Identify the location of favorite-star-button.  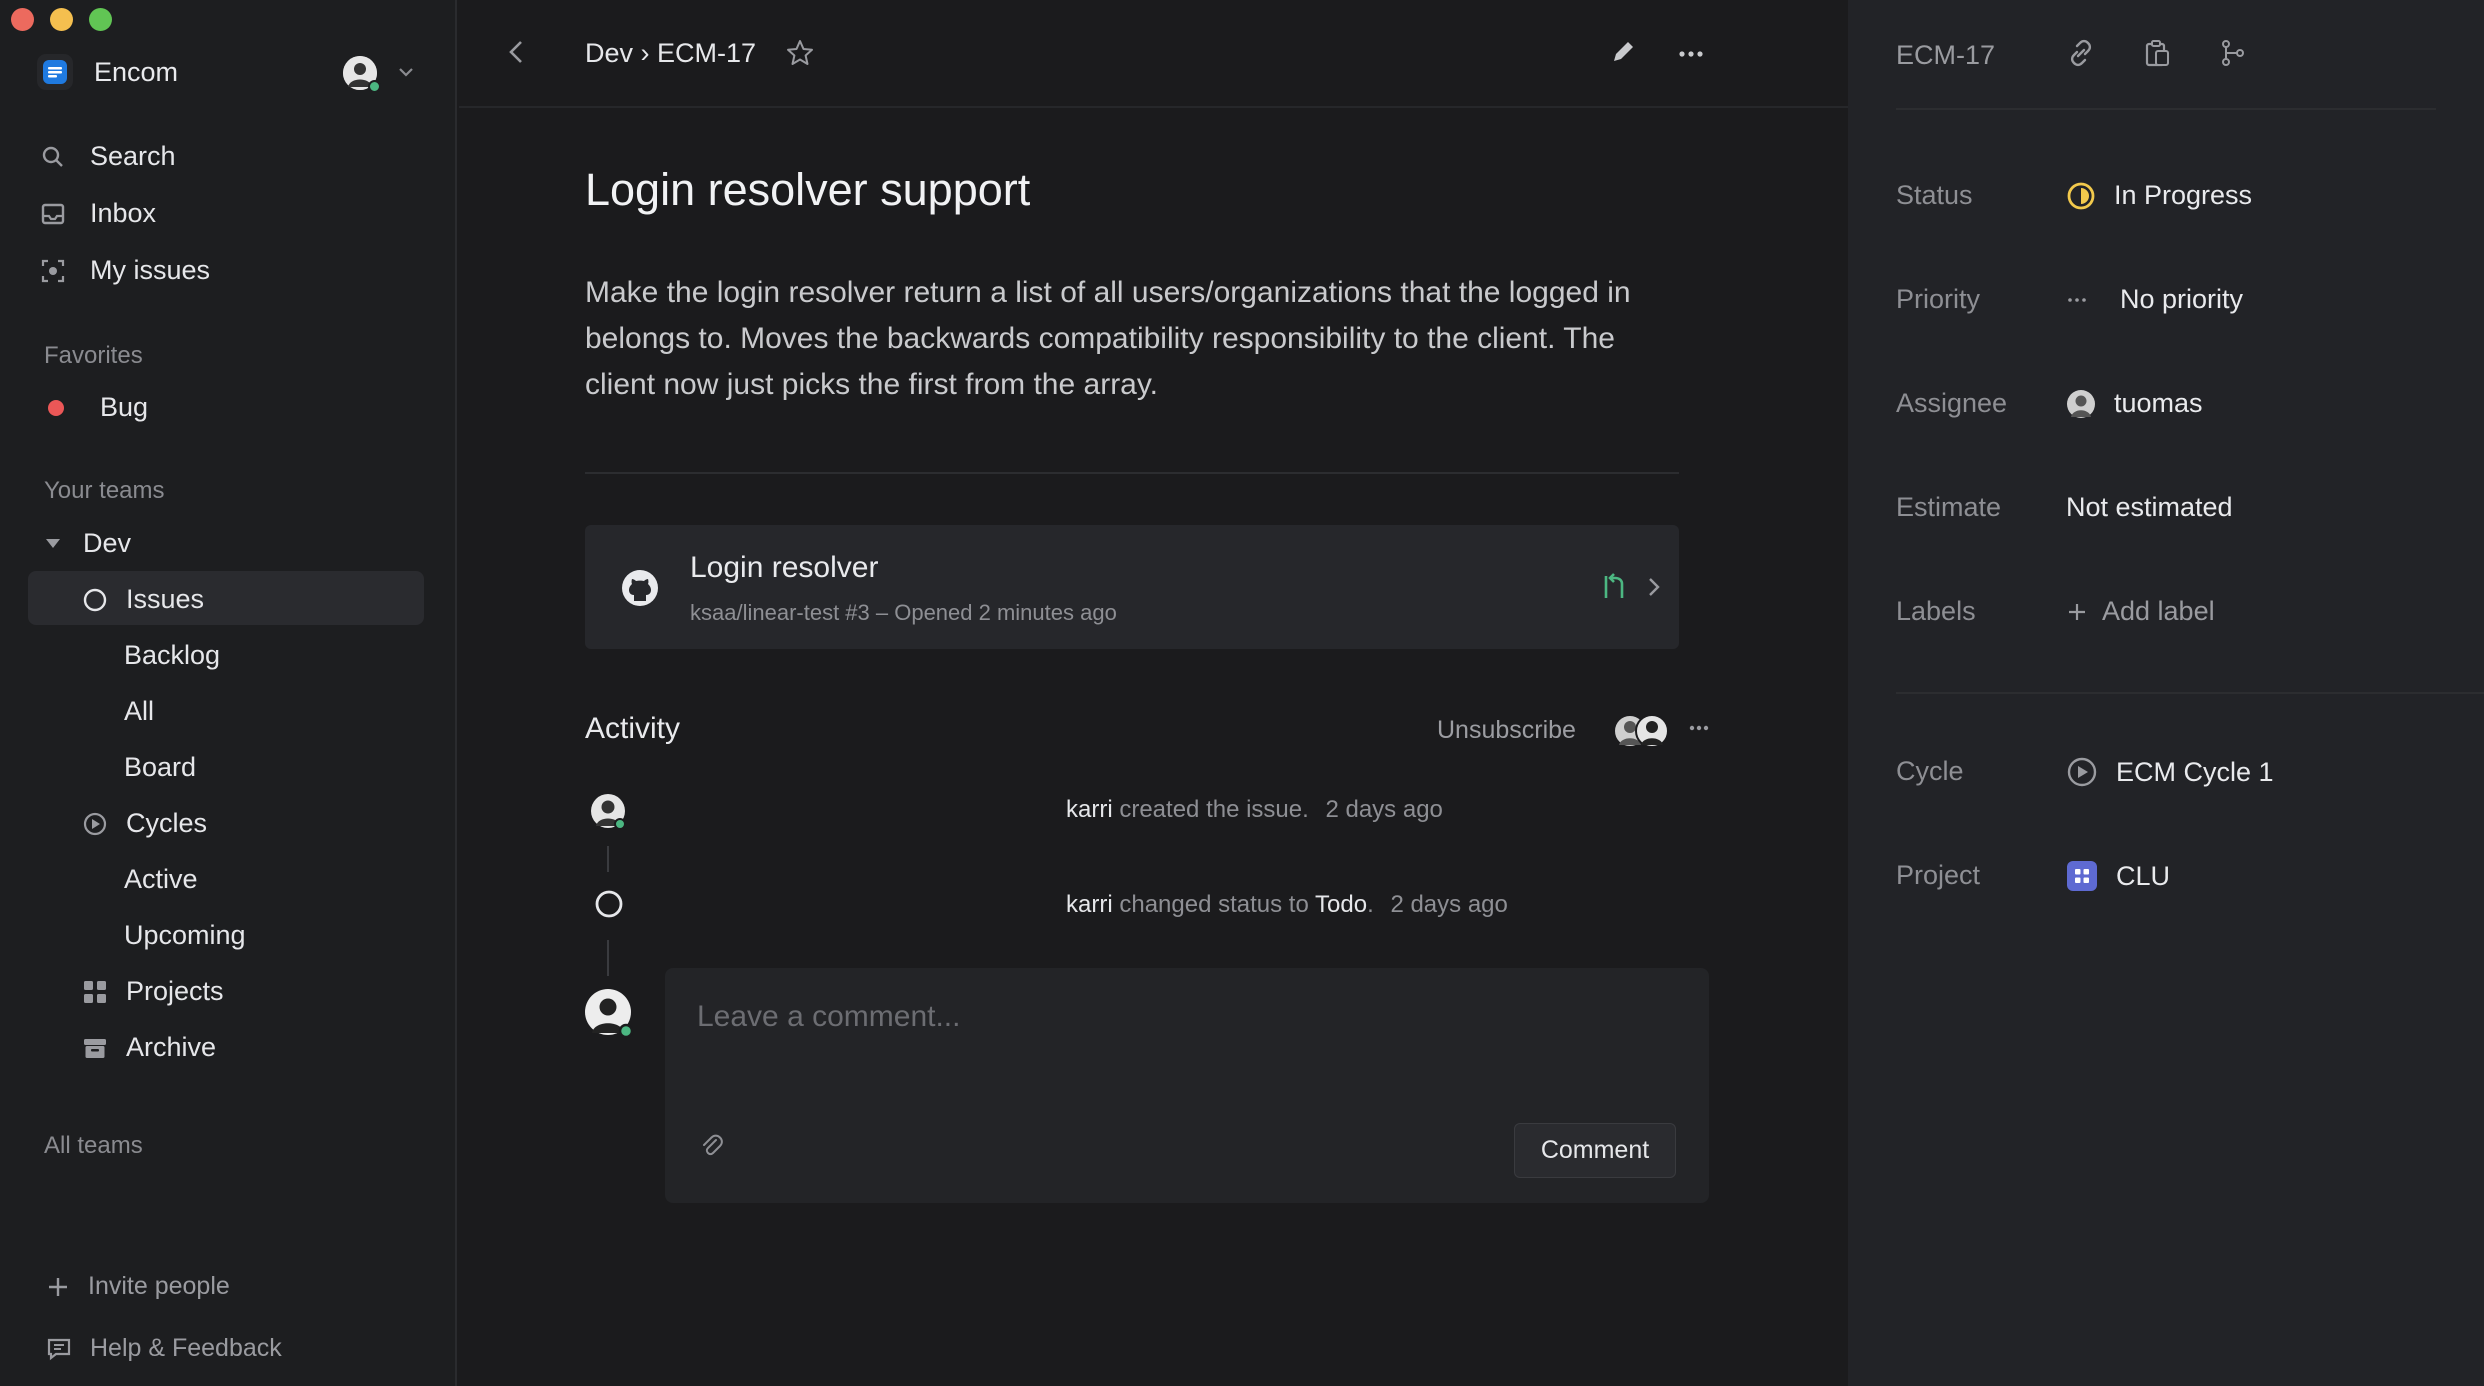
(800, 53).